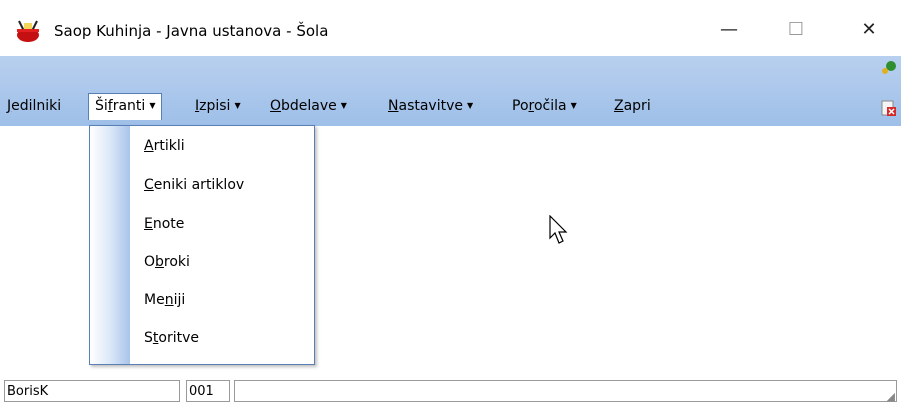 The width and height of the screenshot is (901, 405). Describe the element at coordinates (565, 391) in the screenshot. I see `status-message` at that location.